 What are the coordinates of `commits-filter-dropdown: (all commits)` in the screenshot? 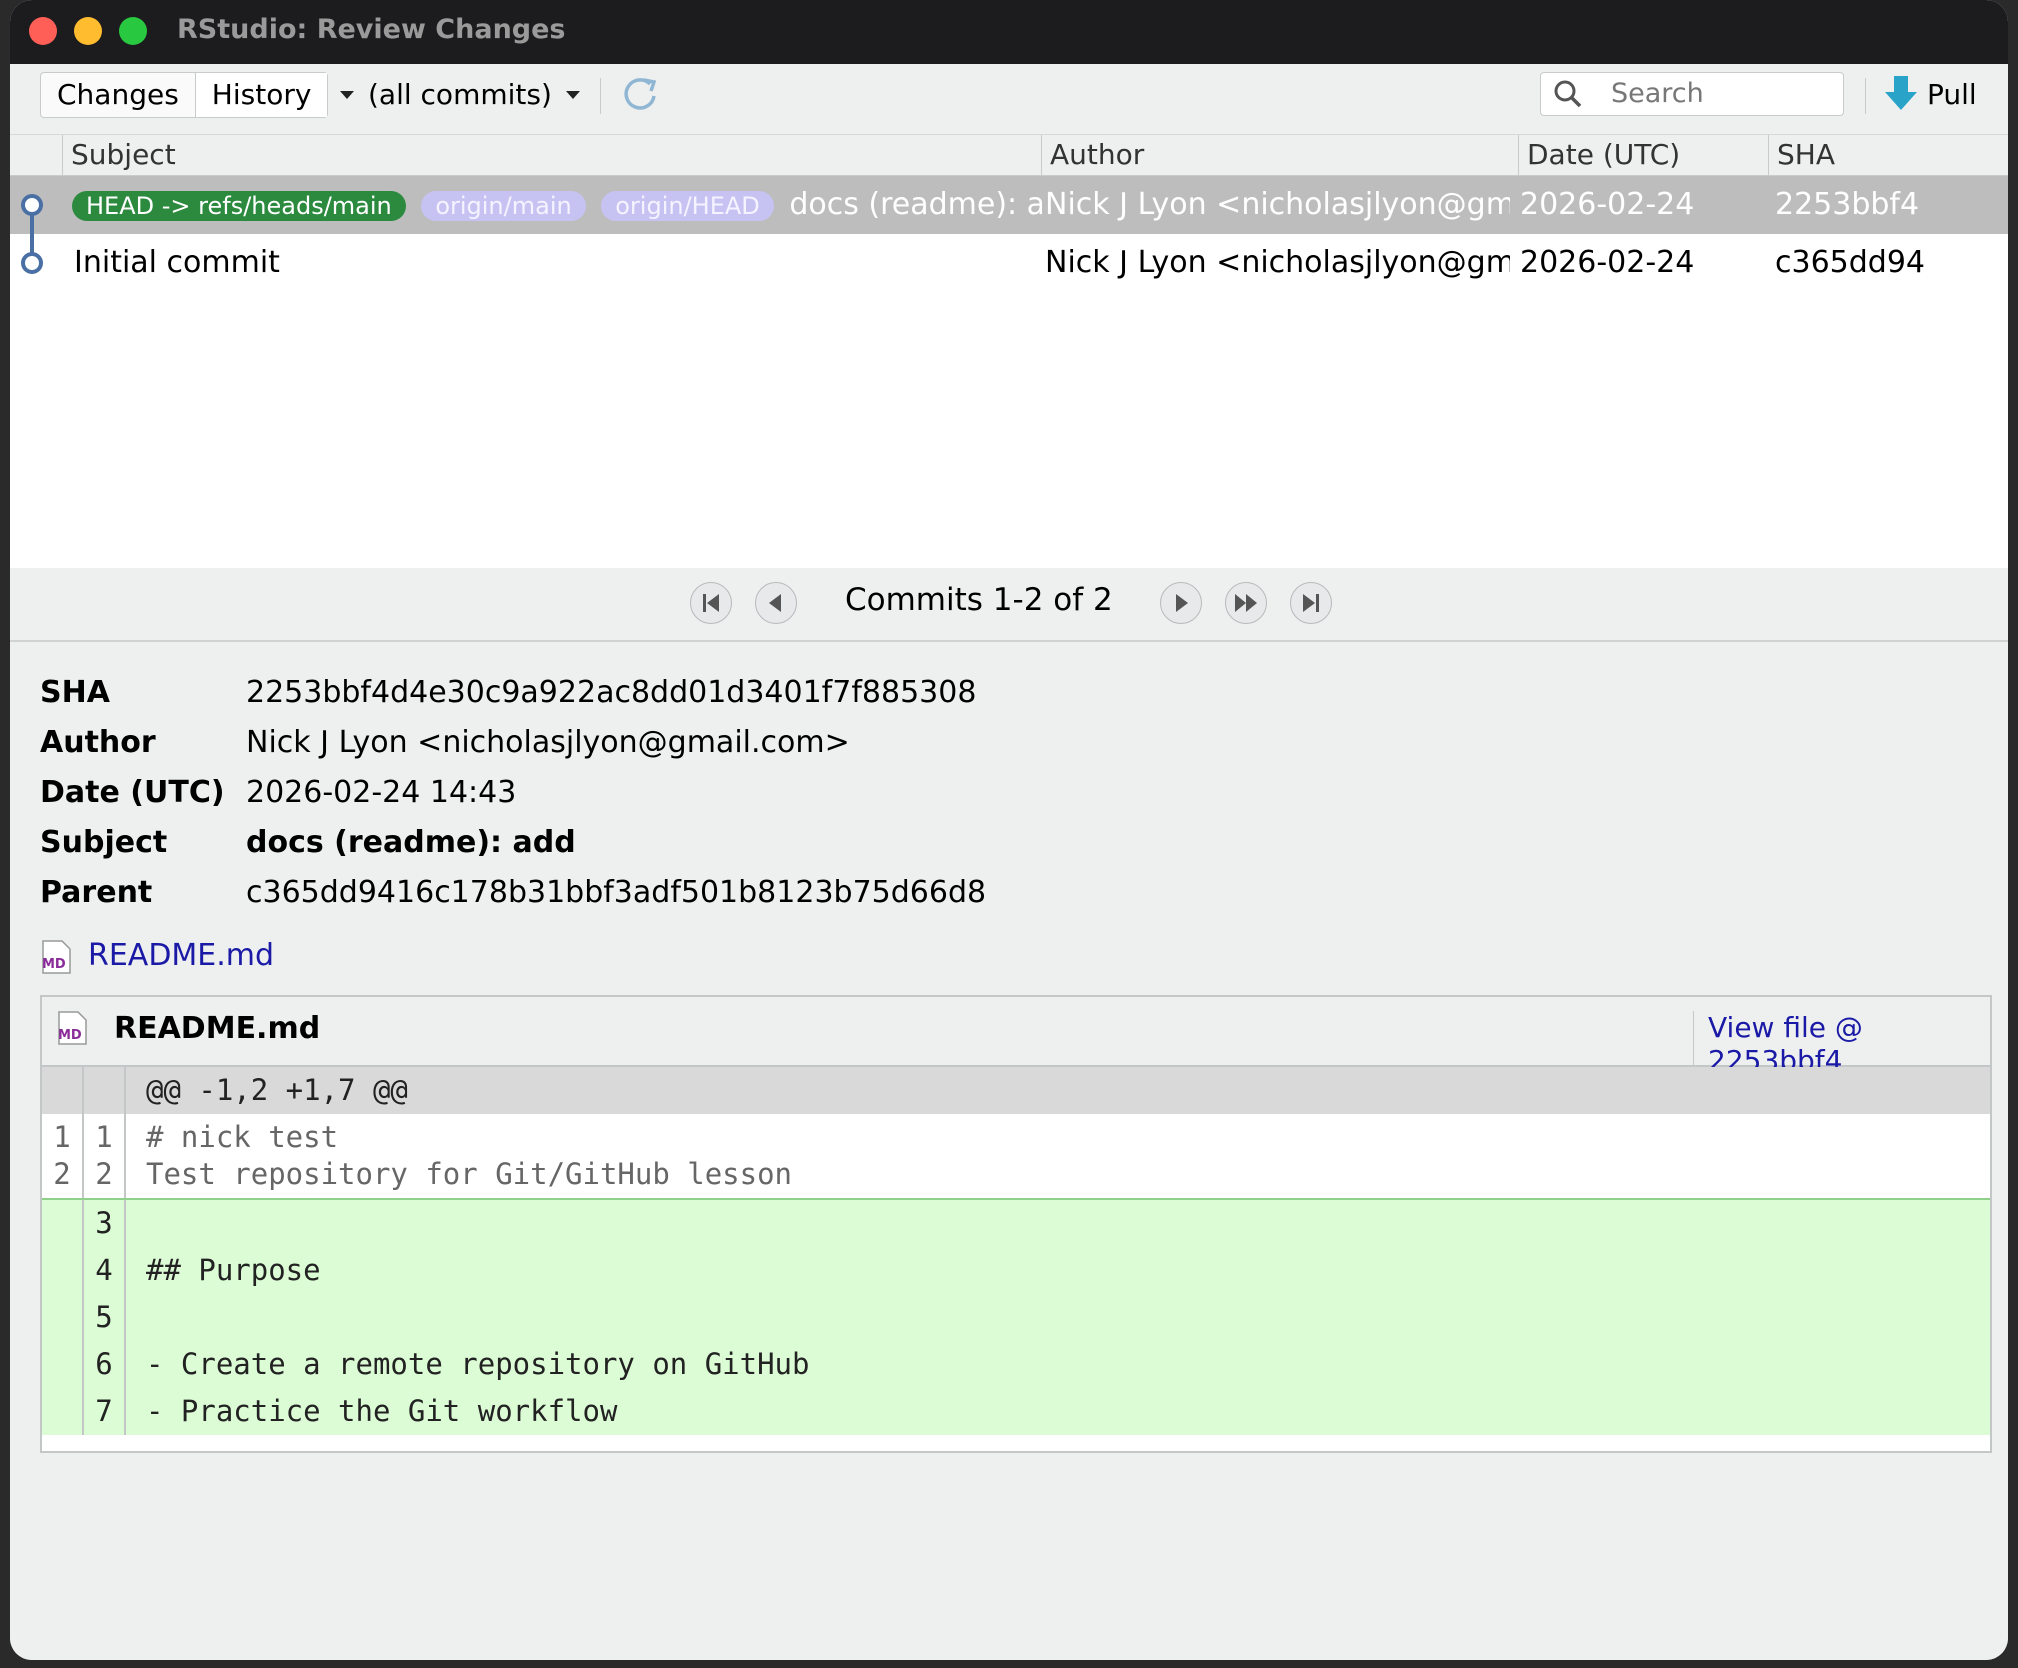 It's located at (460, 94).